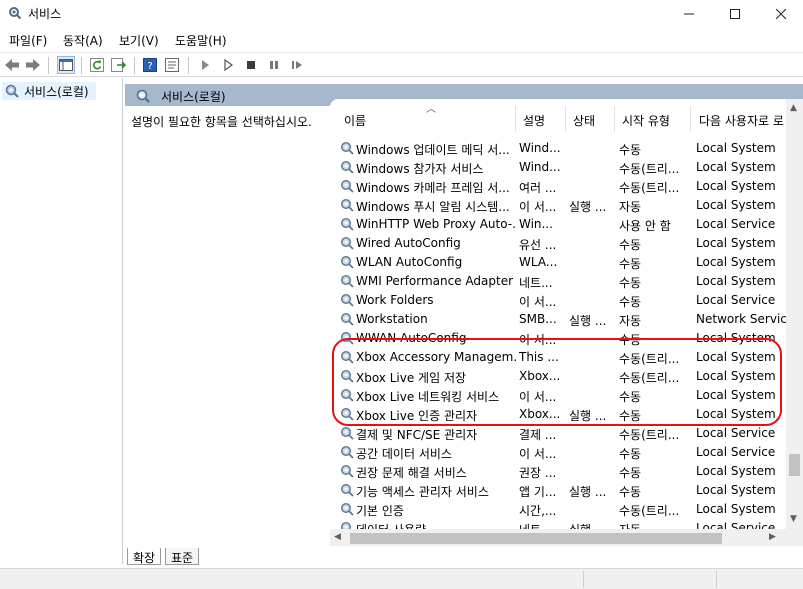 The height and width of the screenshot is (589, 803). Describe the element at coordinates (337, 537) in the screenshot. I see `scroll-left-icon: ◀` at that location.